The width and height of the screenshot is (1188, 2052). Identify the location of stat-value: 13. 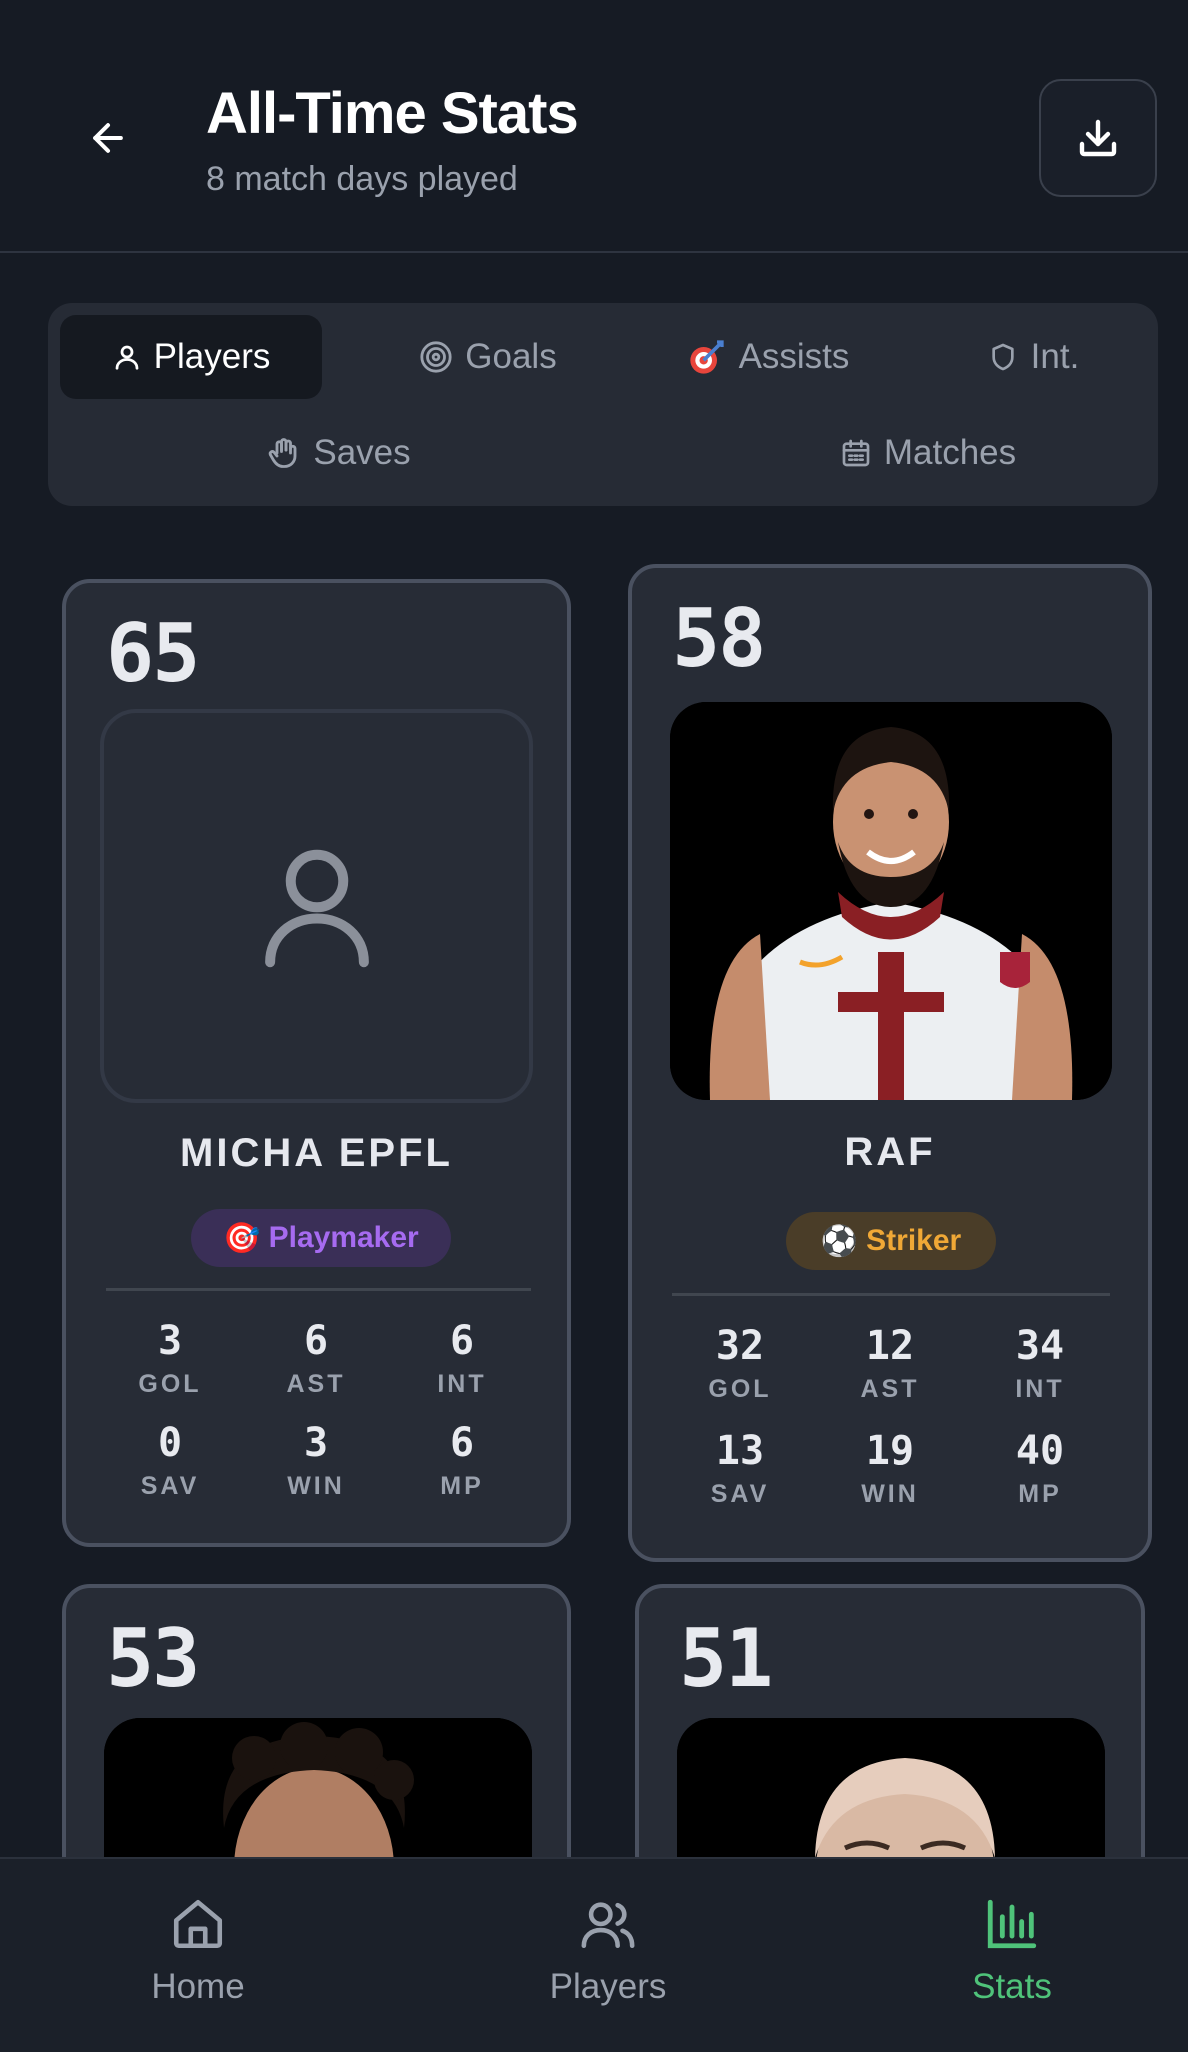
(740, 1451).